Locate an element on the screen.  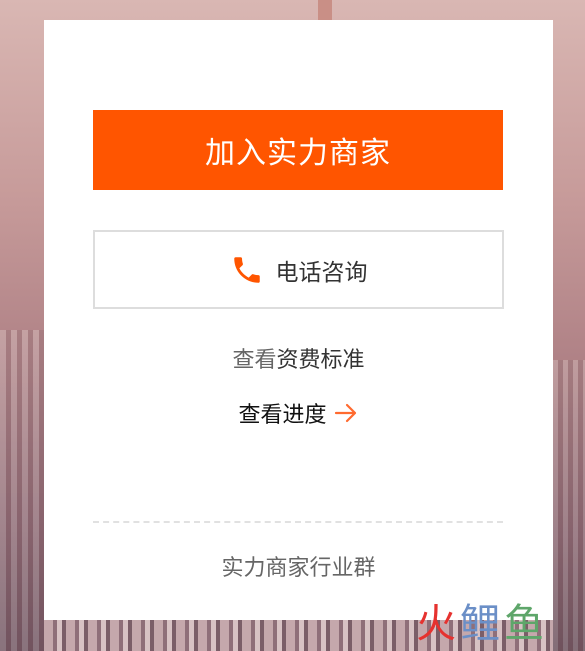
watermark-logo: 火 鲤 鱼 is located at coordinates (491, 624).